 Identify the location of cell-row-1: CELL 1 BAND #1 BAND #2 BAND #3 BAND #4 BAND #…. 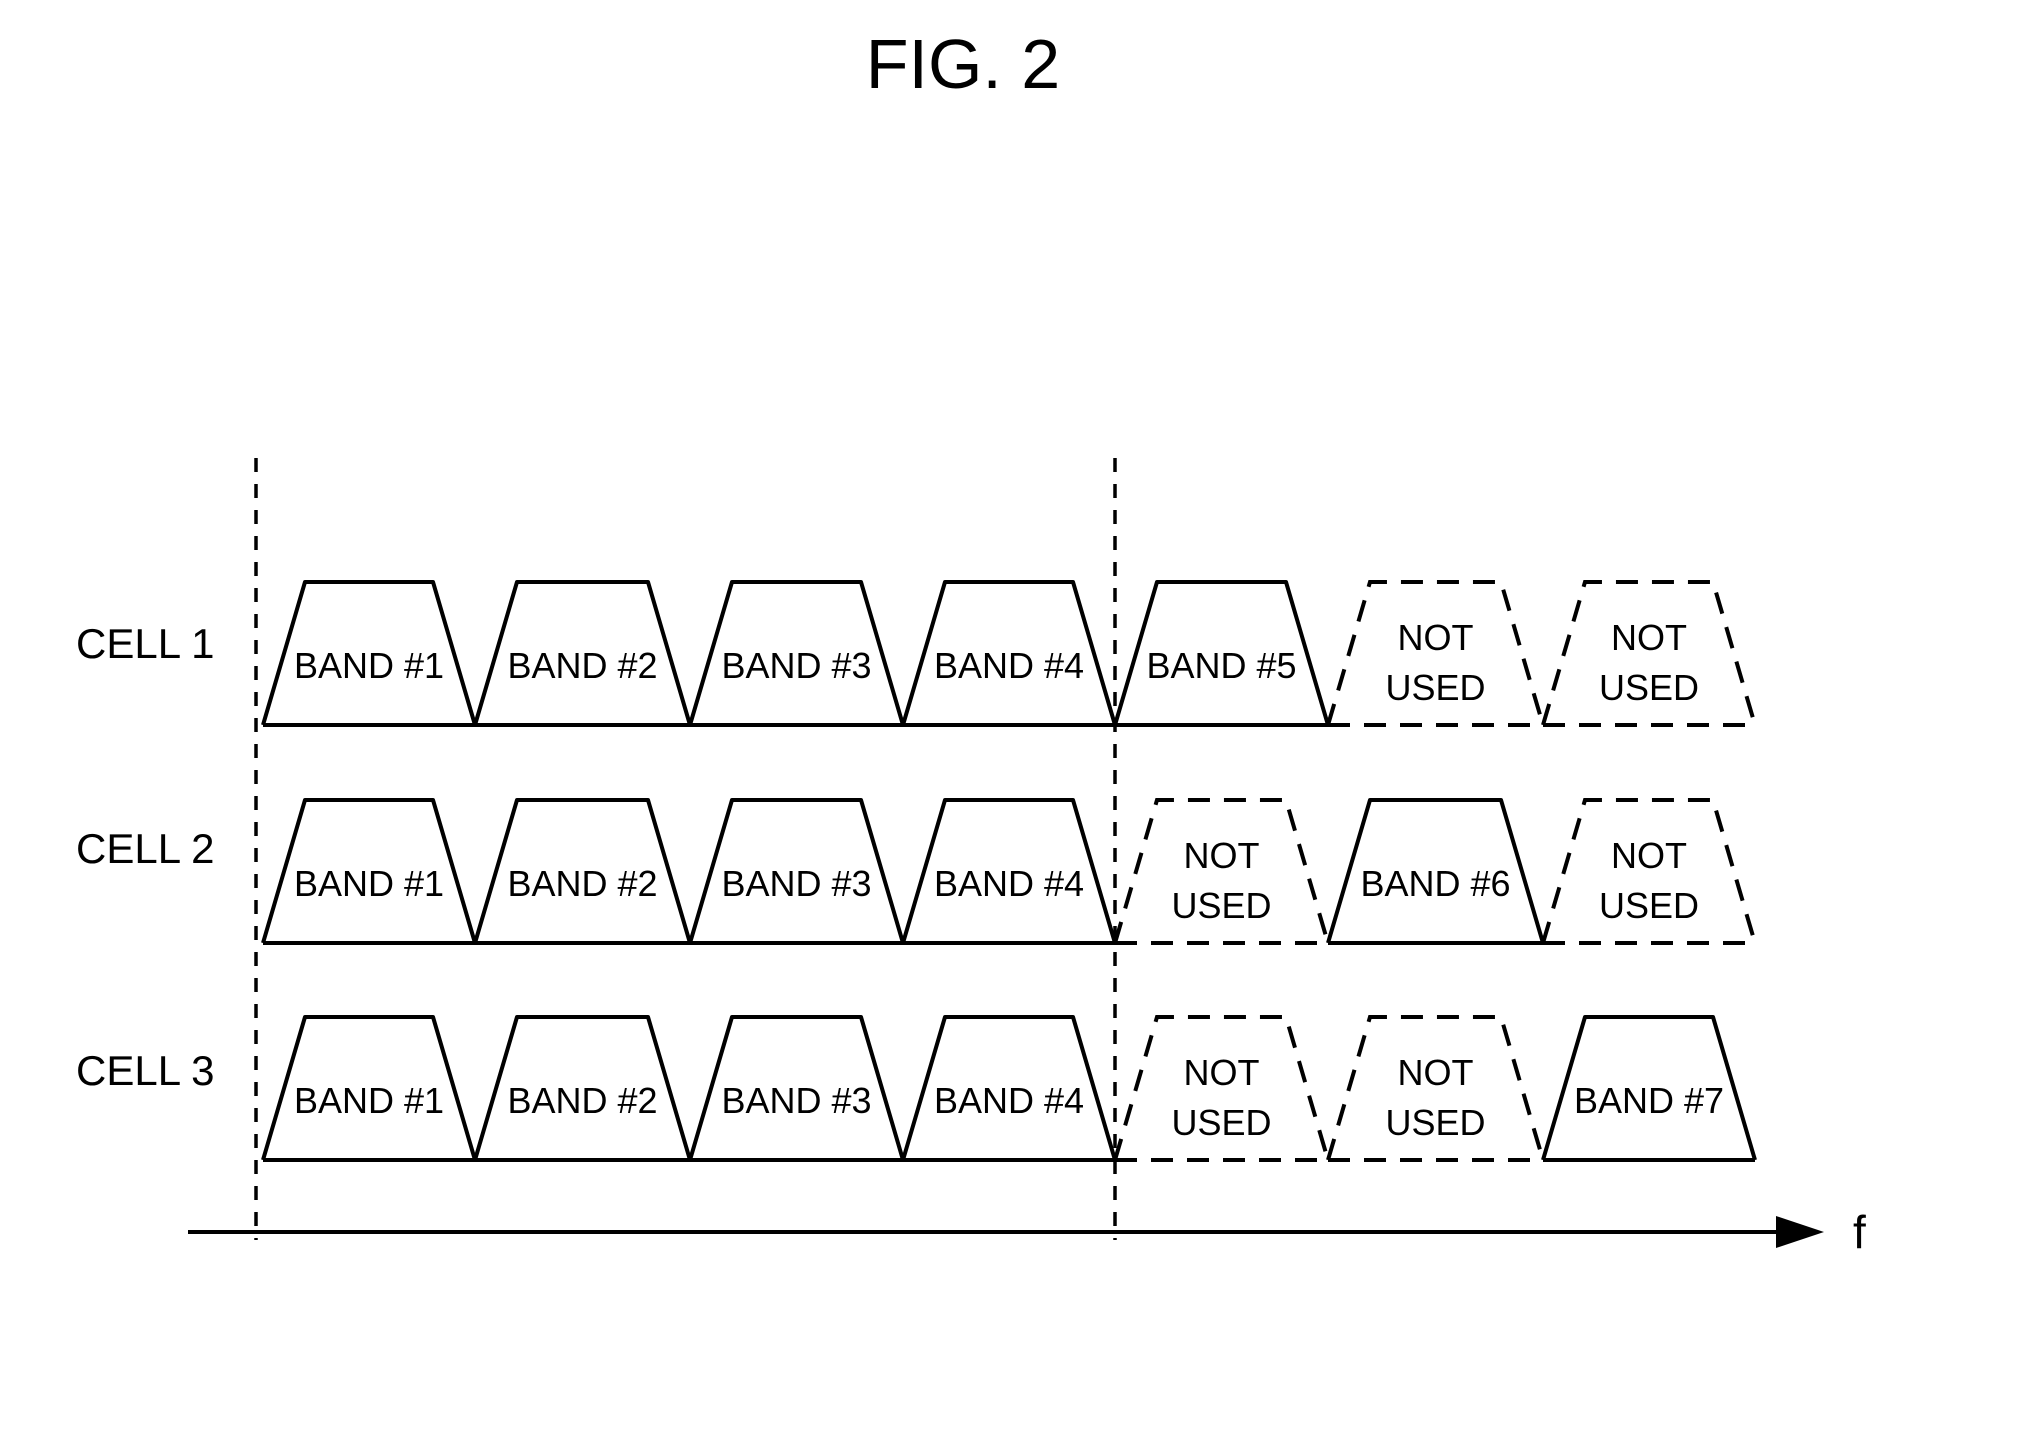
(916, 653).